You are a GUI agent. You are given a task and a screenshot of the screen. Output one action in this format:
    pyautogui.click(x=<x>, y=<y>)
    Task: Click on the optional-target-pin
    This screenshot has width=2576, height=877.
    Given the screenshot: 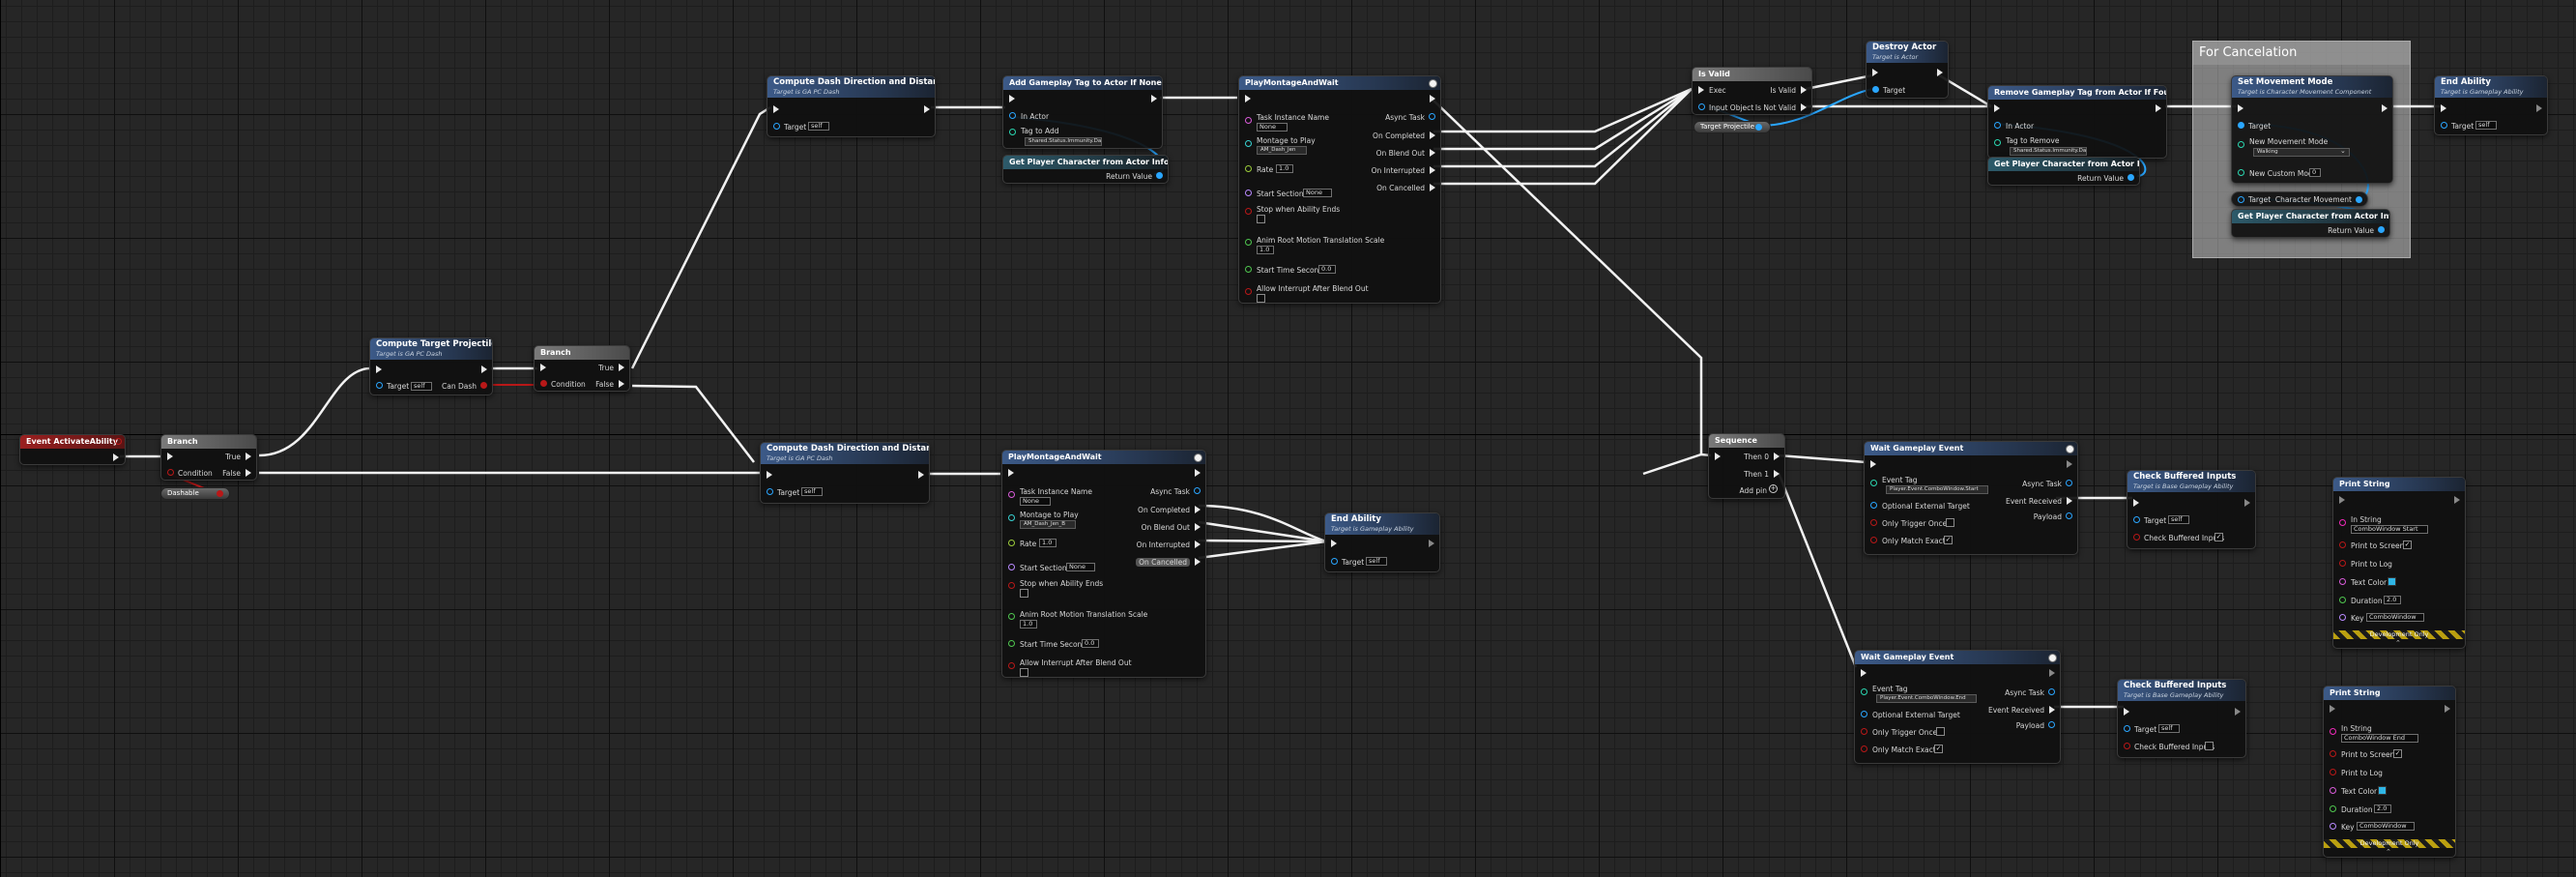 What is the action you would take?
    pyautogui.click(x=1864, y=714)
    